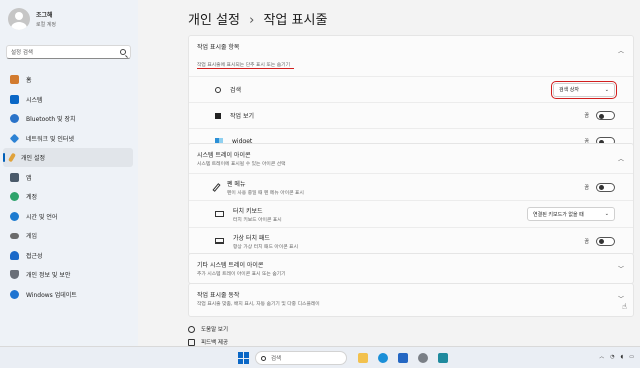 This screenshot has height=368, width=640. What do you see at coordinates (411, 186) in the screenshot?
I see `setting-row-pen-menu: 펜 메뉴 펜이 사용 중일 때 펜 메뉴 아이콘 표시 끔` at bounding box center [411, 186].